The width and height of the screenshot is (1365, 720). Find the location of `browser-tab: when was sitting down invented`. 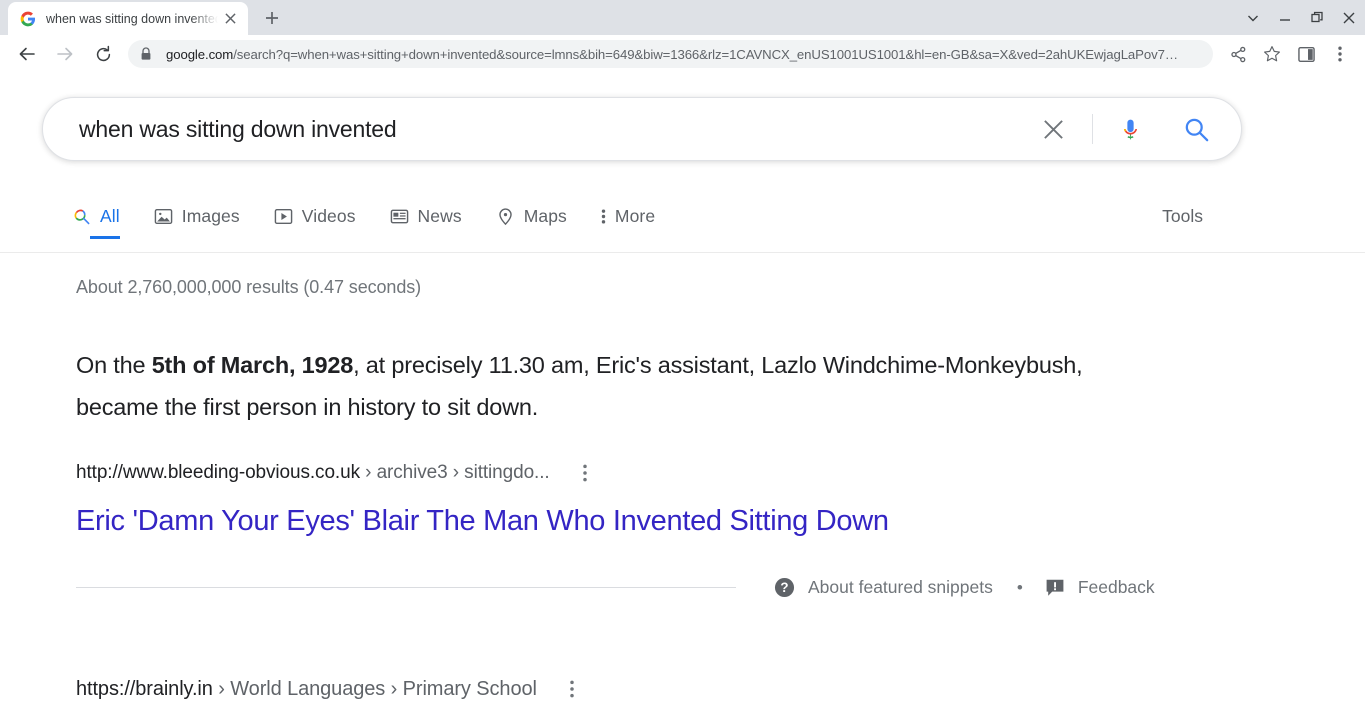

browser-tab: when was sitting down invented is located at coordinates (128, 18).